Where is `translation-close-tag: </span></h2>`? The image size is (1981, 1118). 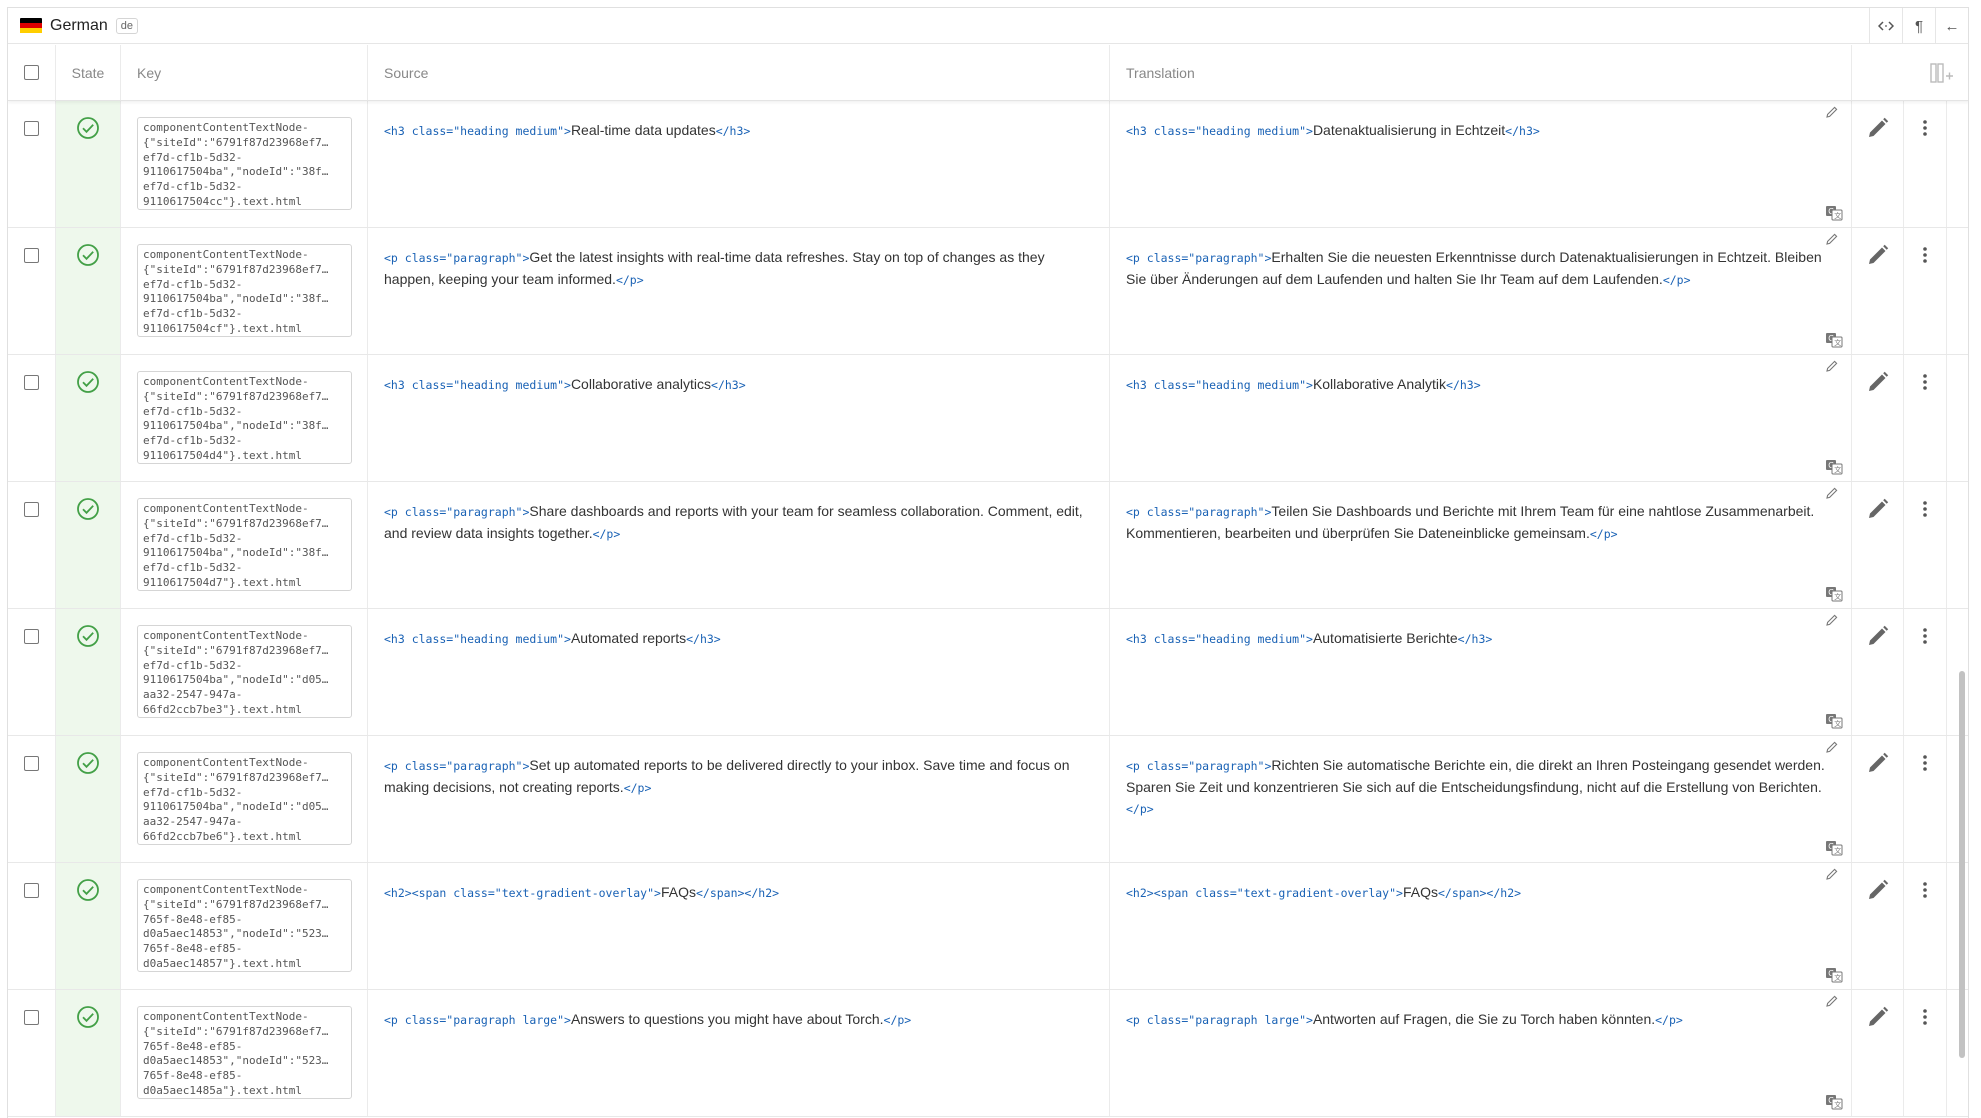
translation-close-tag: </span></h2> is located at coordinates (1479, 893).